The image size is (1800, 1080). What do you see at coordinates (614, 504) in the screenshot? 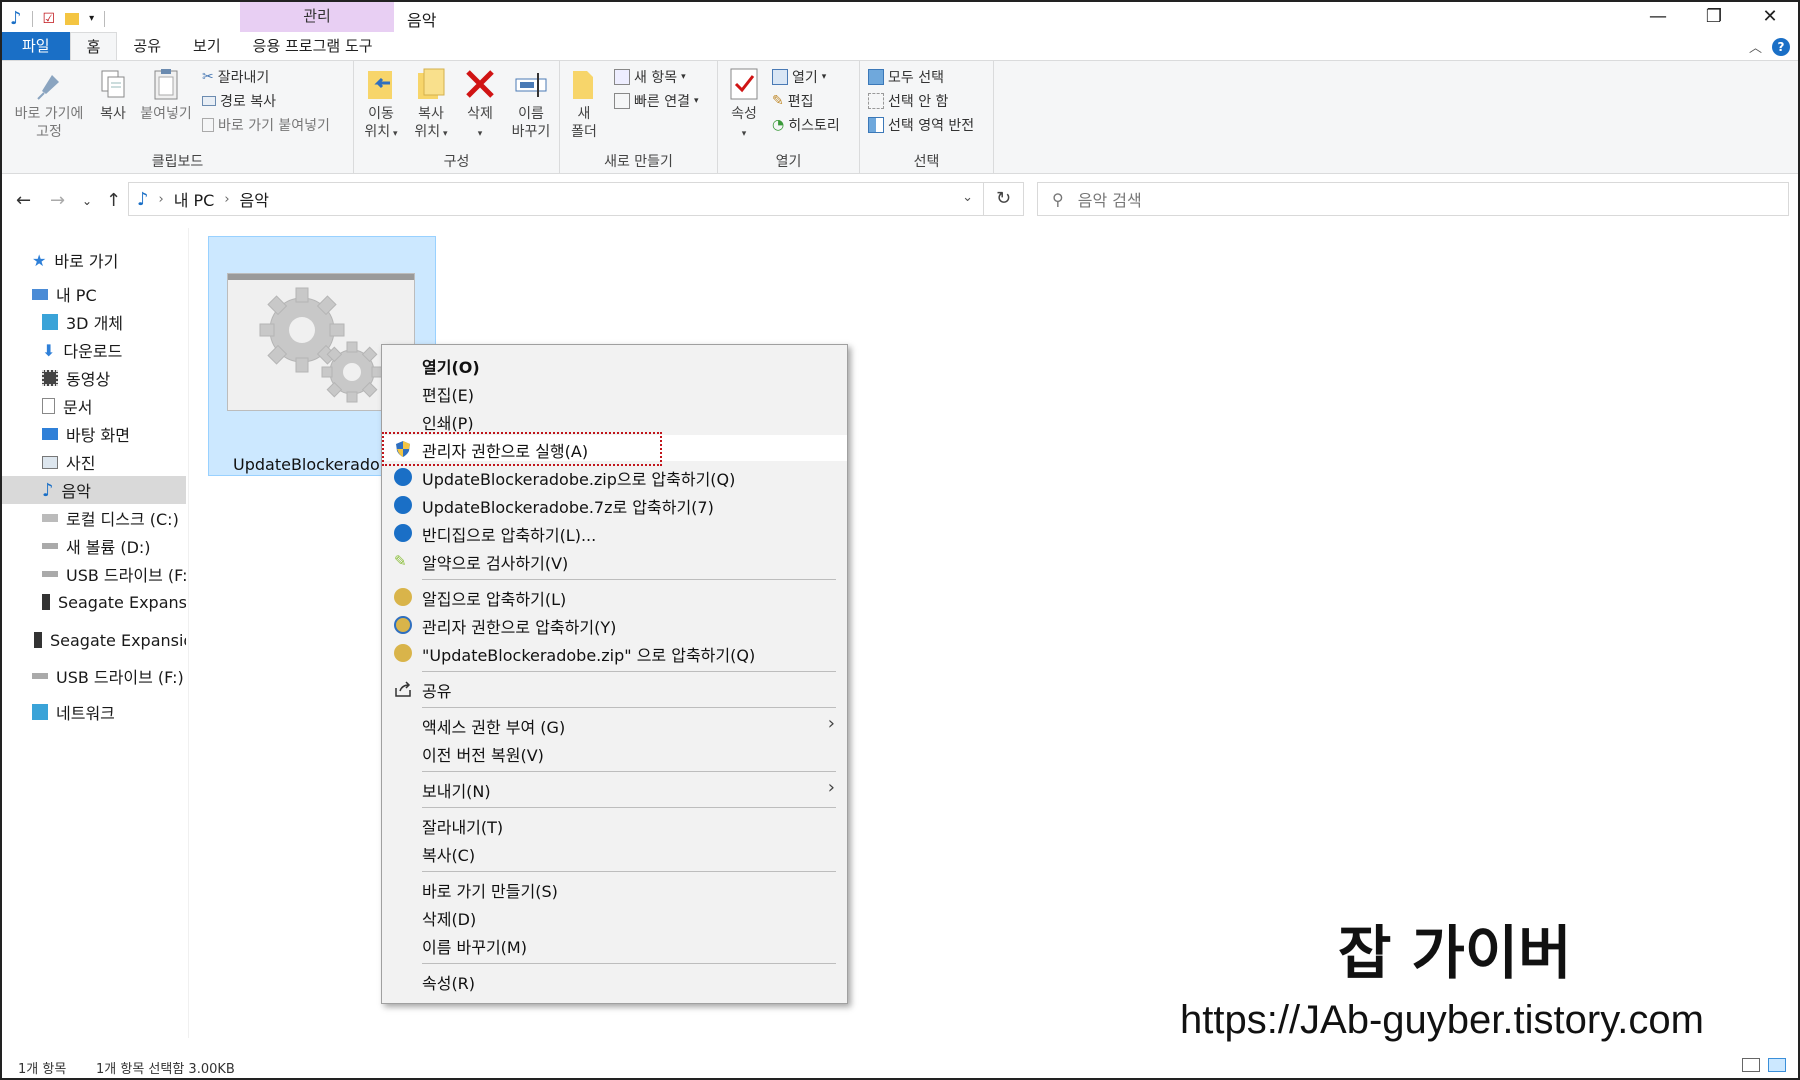
I see `menu-bandizip-7z: UpdateBlockeradobe.7z로 압축하기(7)` at bounding box center [614, 504].